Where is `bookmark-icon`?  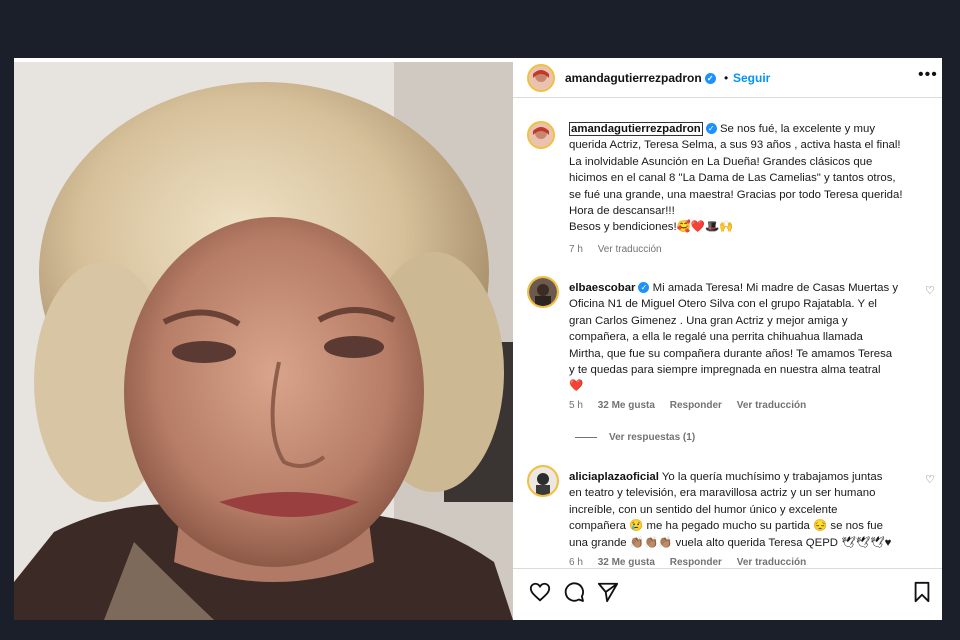
bookmark-icon is located at coordinates (922, 594).